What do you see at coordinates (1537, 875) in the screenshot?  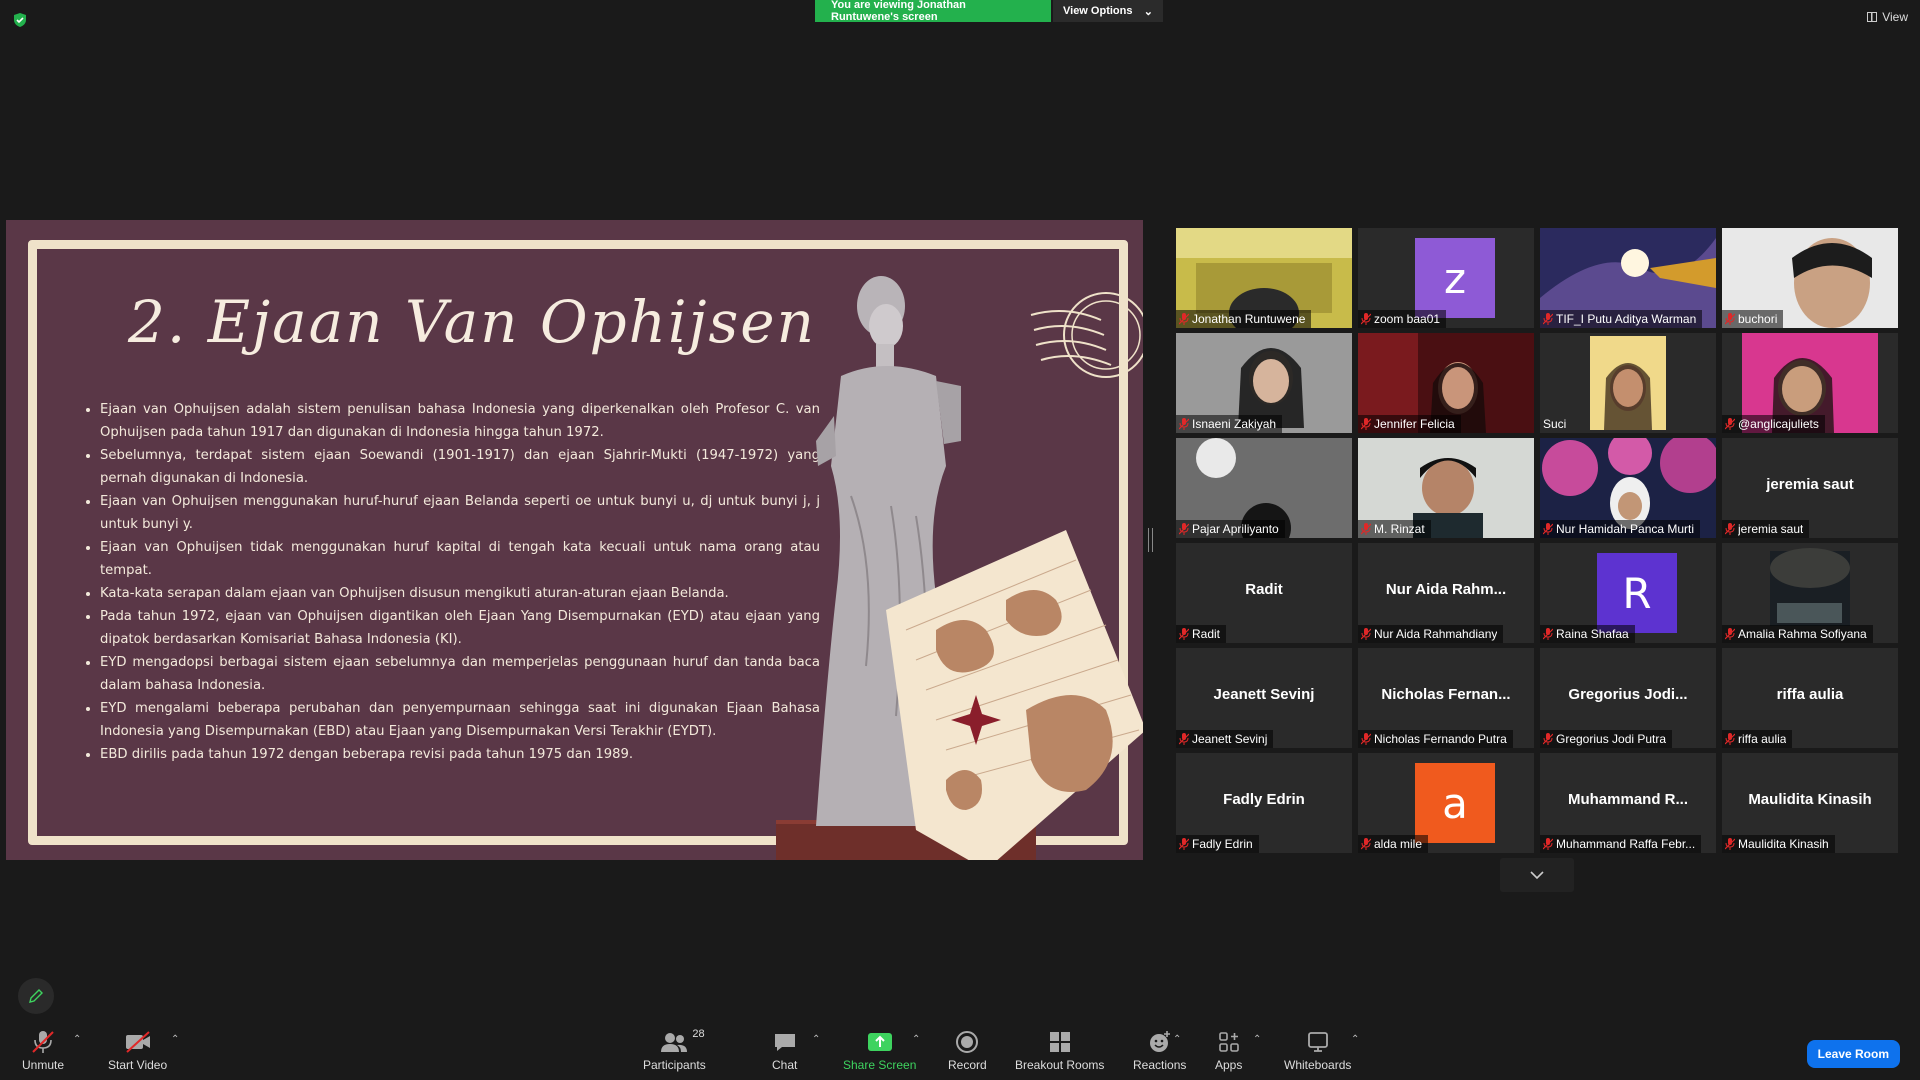 I see `gallery-next-page-button` at bounding box center [1537, 875].